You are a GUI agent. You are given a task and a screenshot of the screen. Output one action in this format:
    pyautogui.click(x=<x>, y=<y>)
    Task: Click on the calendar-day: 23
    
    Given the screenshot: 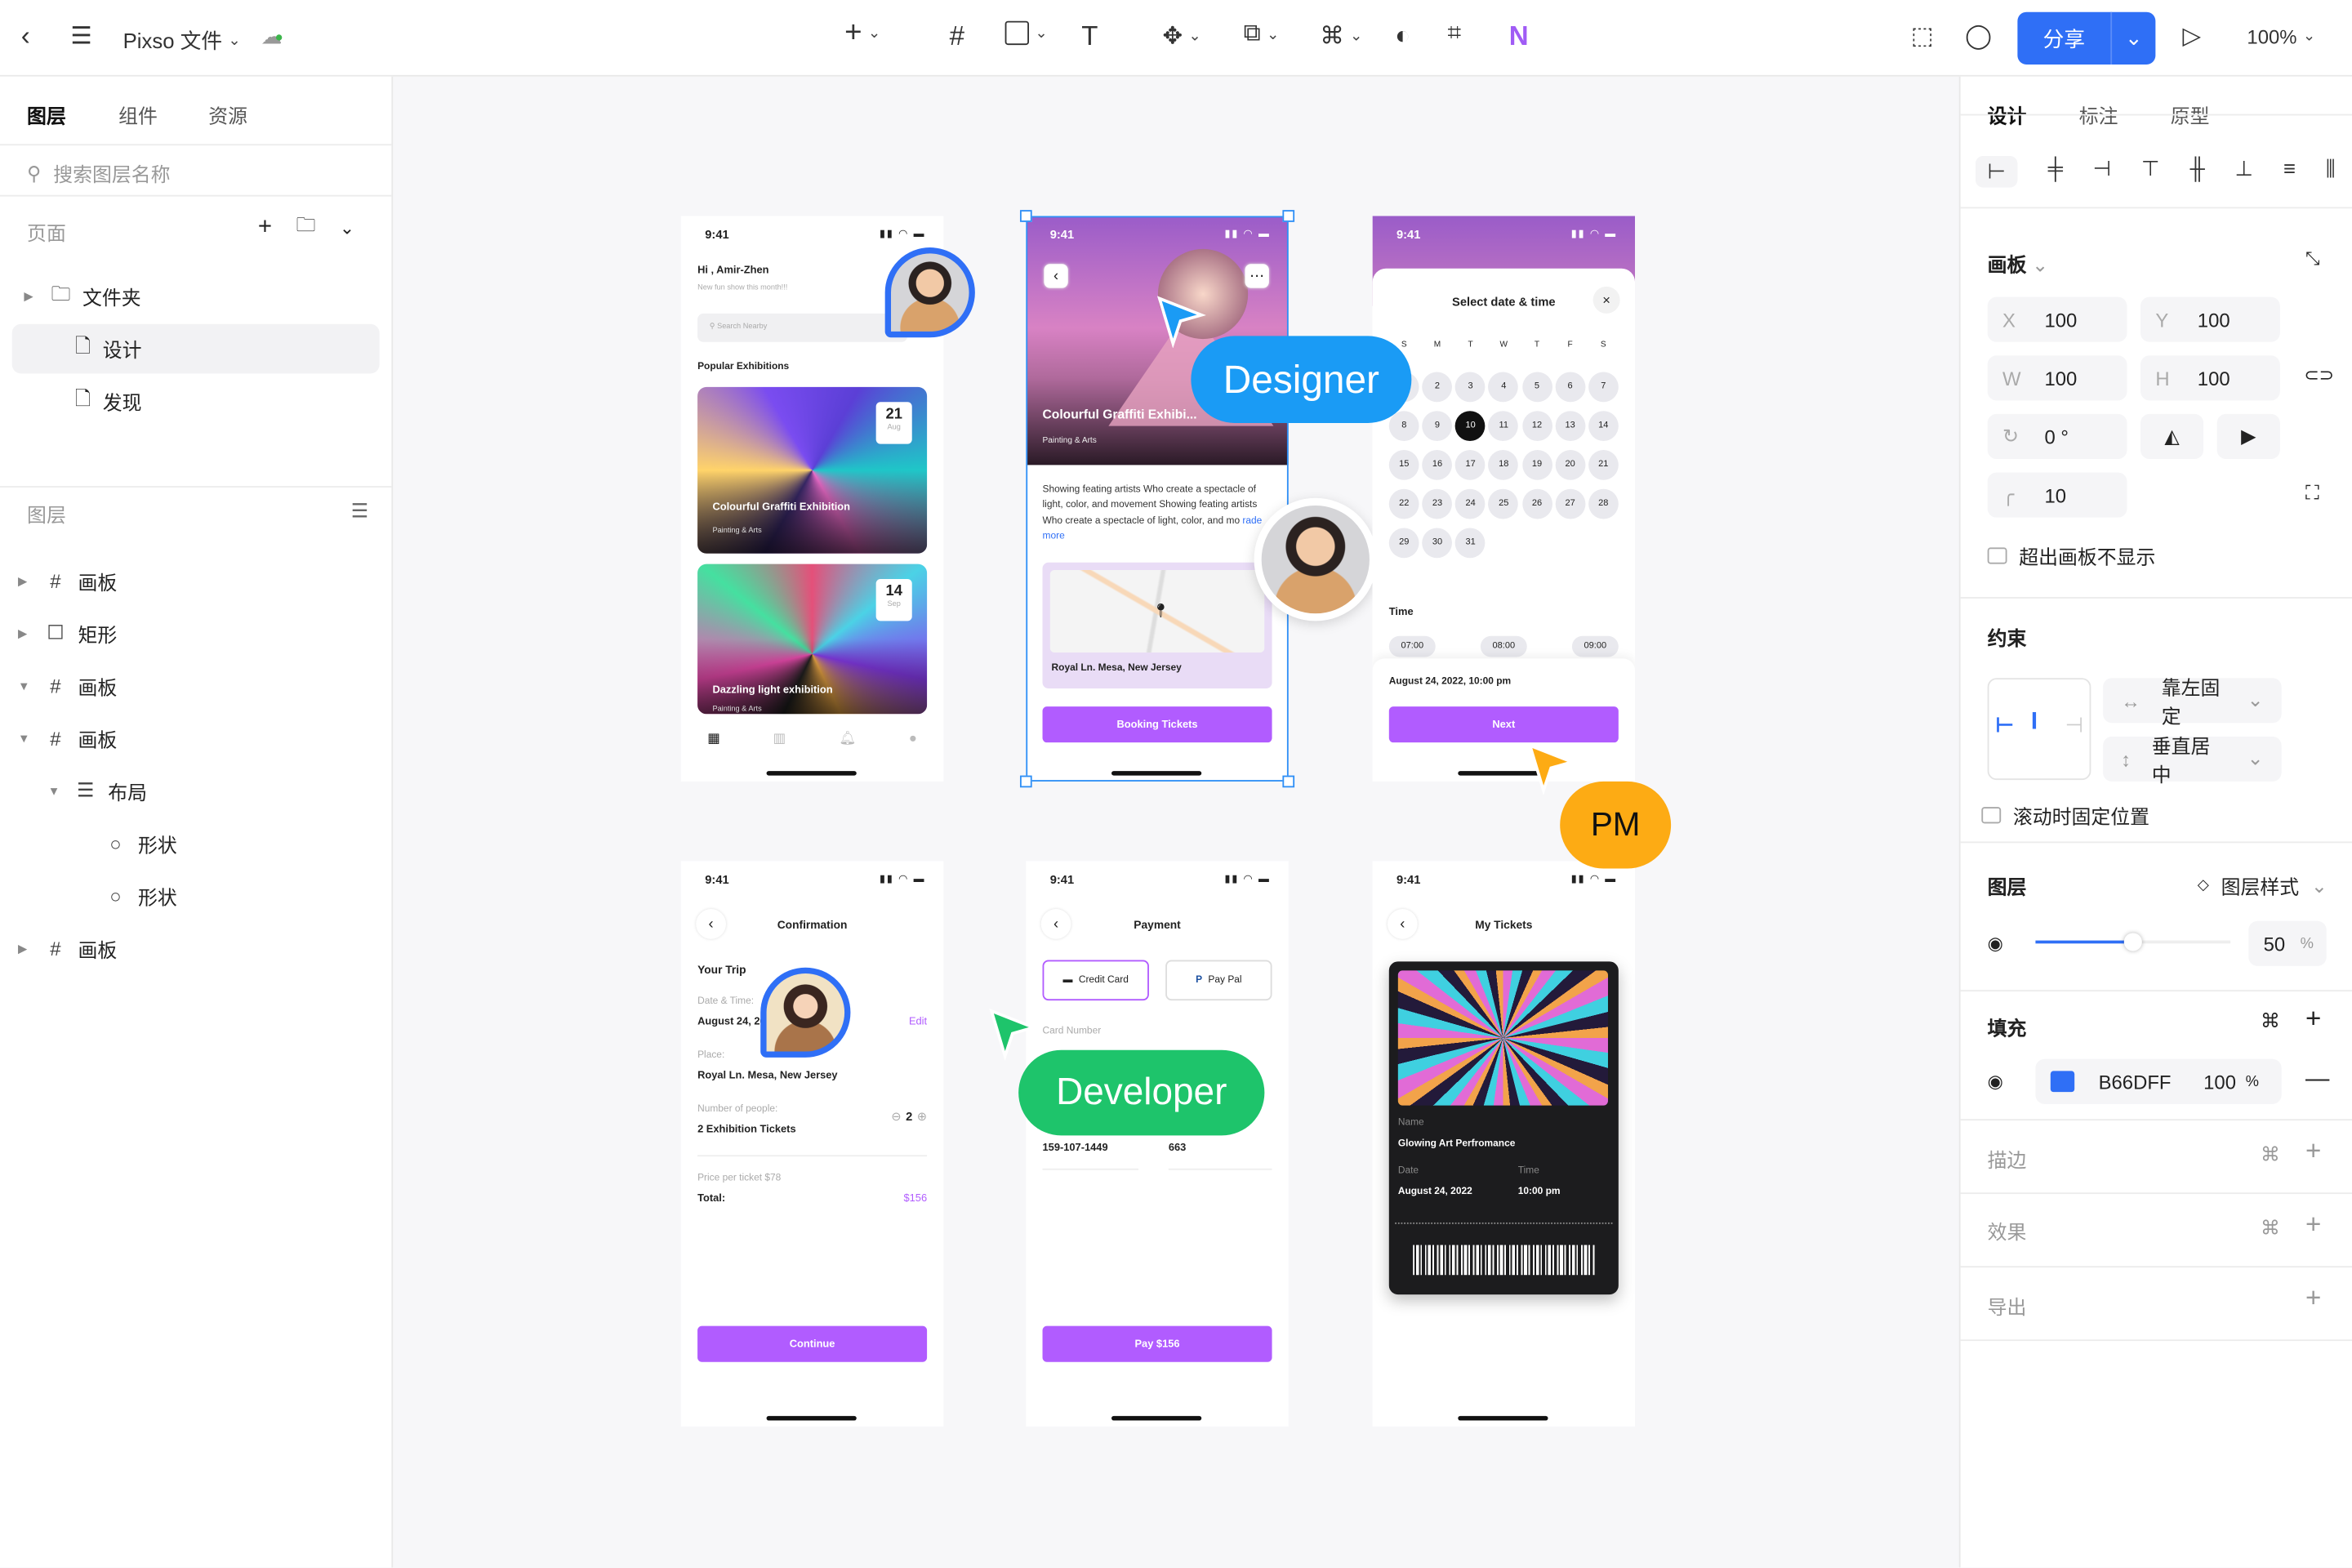 What is the action you would take?
    pyautogui.click(x=1437, y=503)
    